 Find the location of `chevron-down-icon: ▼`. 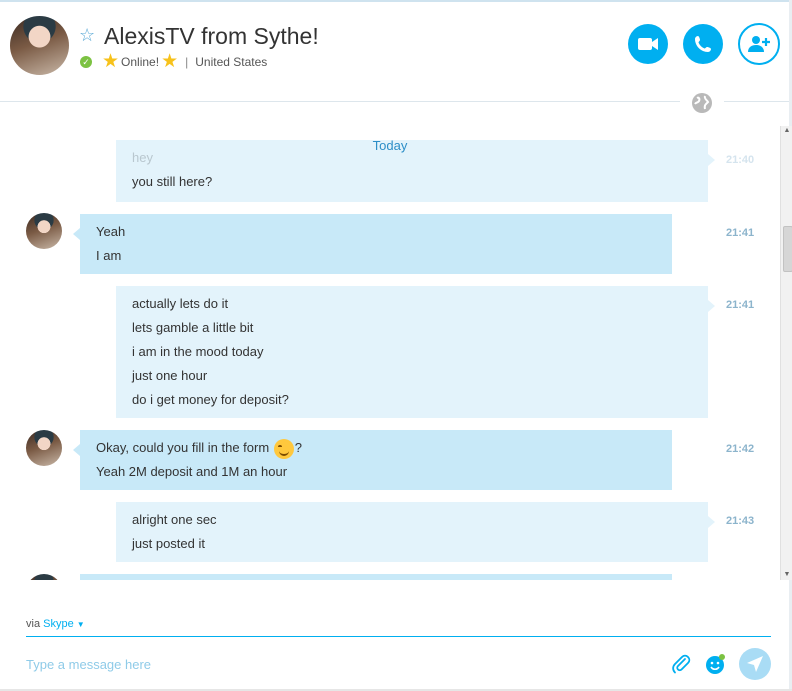

chevron-down-icon: ▼ is located at coordinates (81, 624).